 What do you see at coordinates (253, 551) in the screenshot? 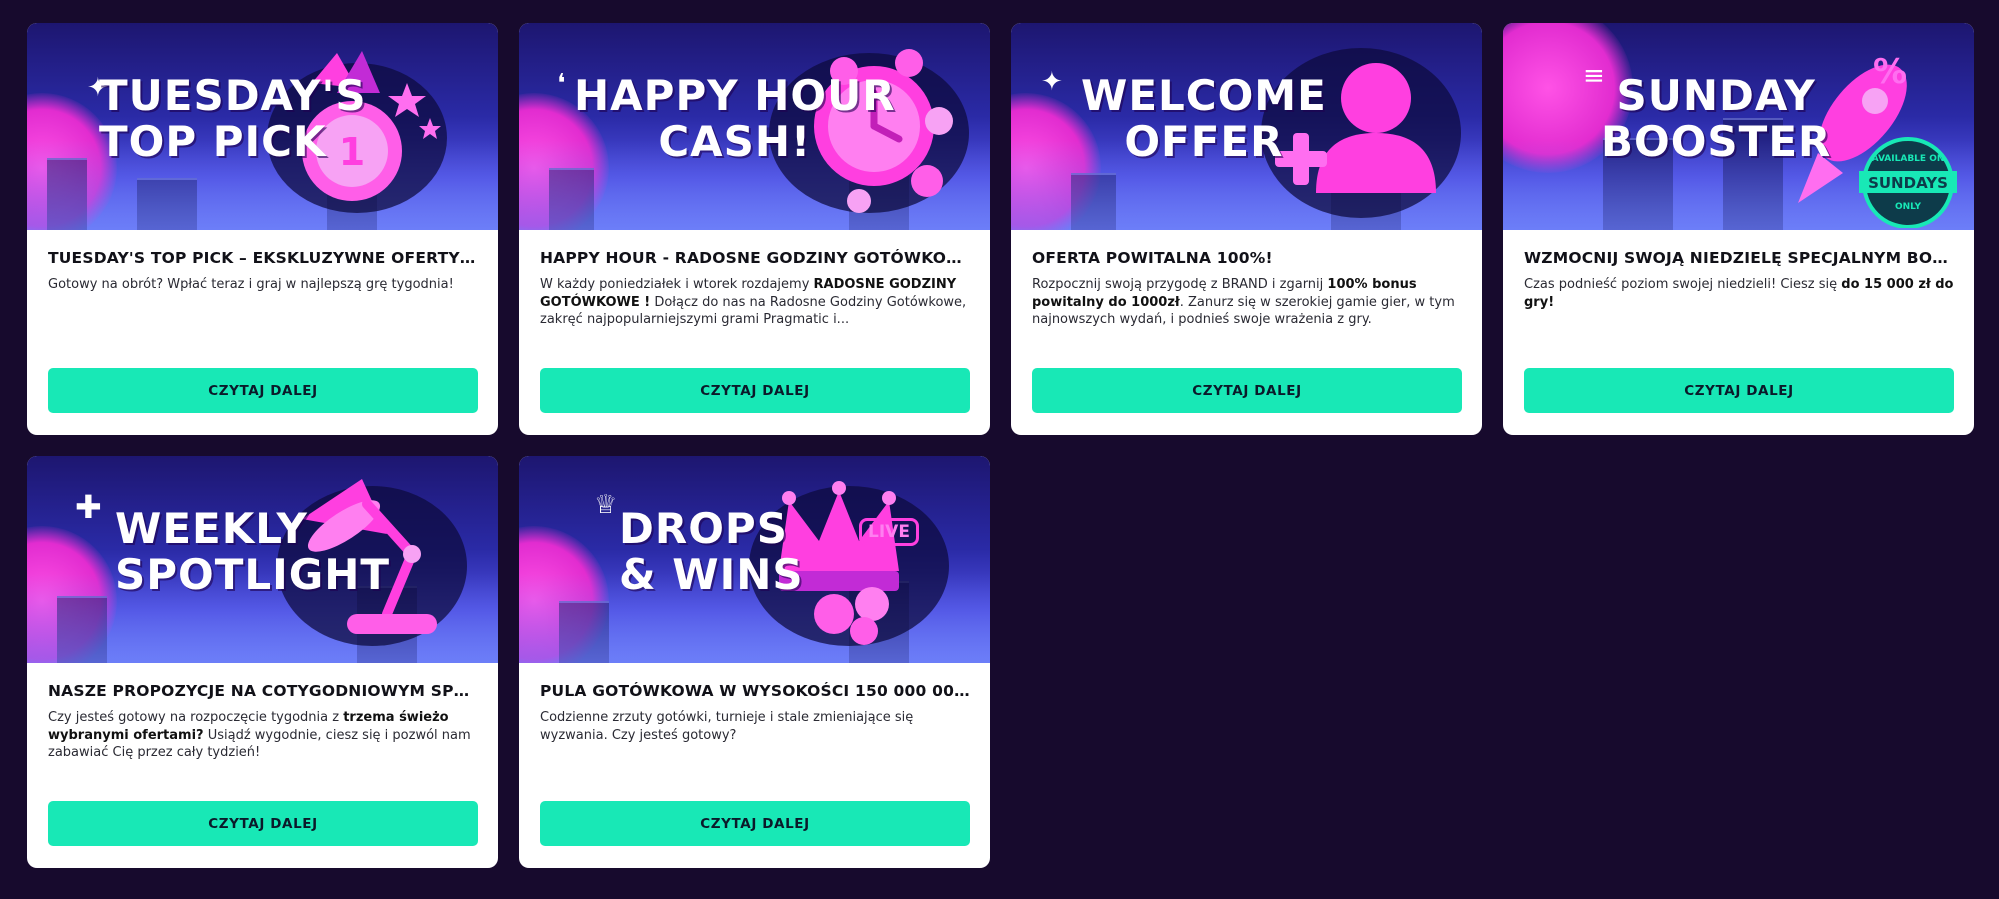
I see `banner-title: WEEKLY SPOTLIGHT` at bounding box center [253, 551].